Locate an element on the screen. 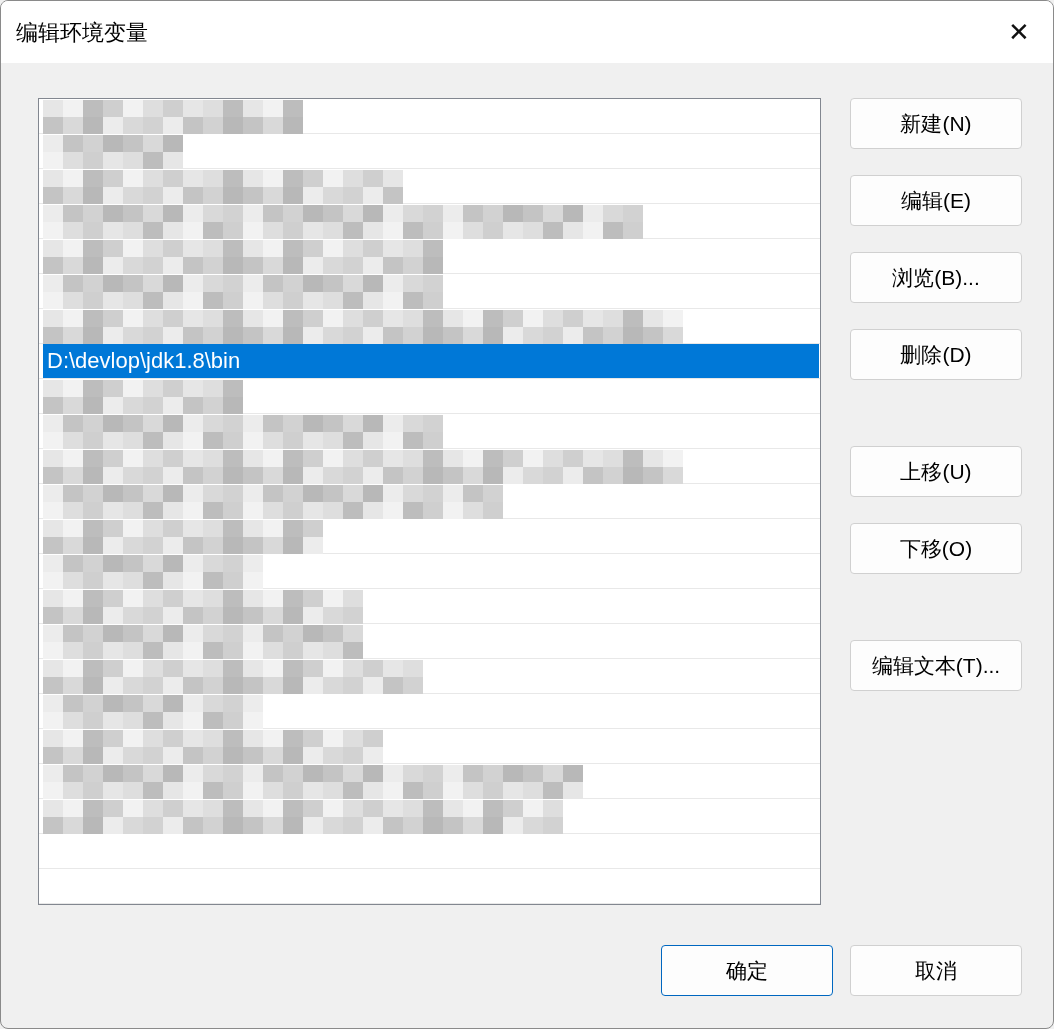 The height and width of the screenshot is (1029, 1054). action-button: 新建(N) is located at coordinates (936, 123).